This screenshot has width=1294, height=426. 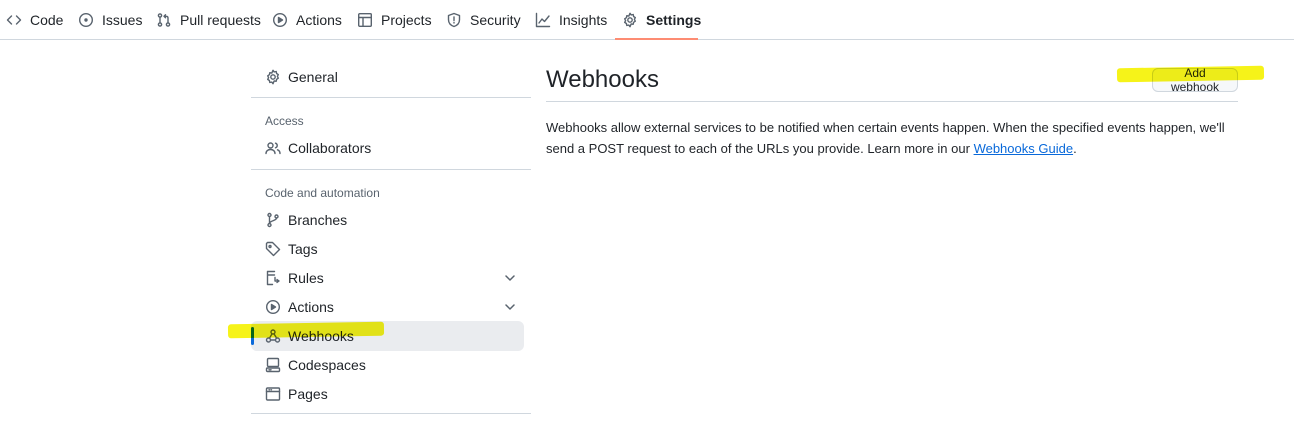 What do you see at coordinates (306, 278) in the screenshot?
I see `sidebar-item-label: Rules` at bounding box center [306, 278].